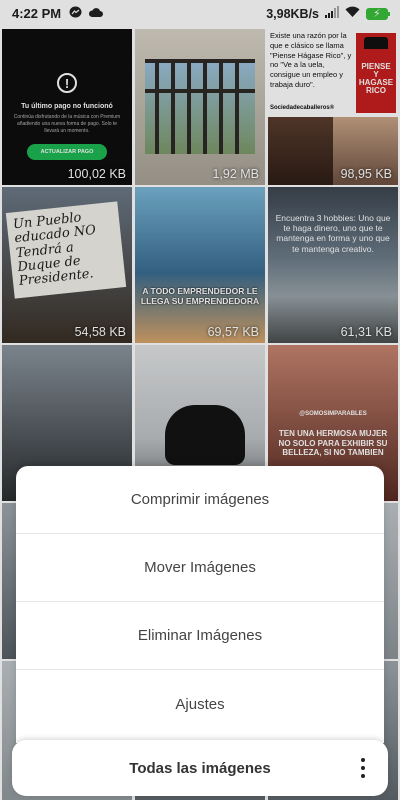  I want to click on bottom-bar-title: Todas las imágenes, so click(199, 768).